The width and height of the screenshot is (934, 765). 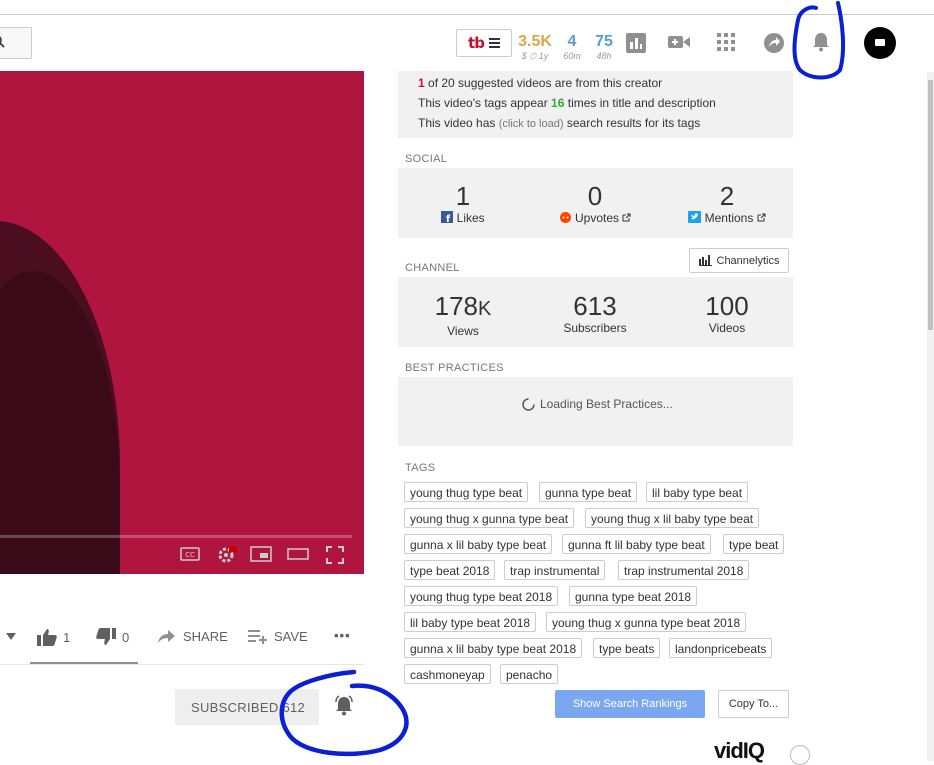 What do you see at coordinates (432, 268) in the screenshot?
I see `channel-section-title: CHANNEL` at bounding box center [432, 268].